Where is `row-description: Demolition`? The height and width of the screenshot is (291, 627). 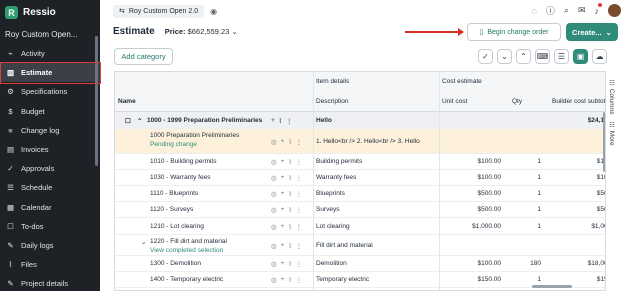 row-description: Demolition is located at coordinates (331, 263).